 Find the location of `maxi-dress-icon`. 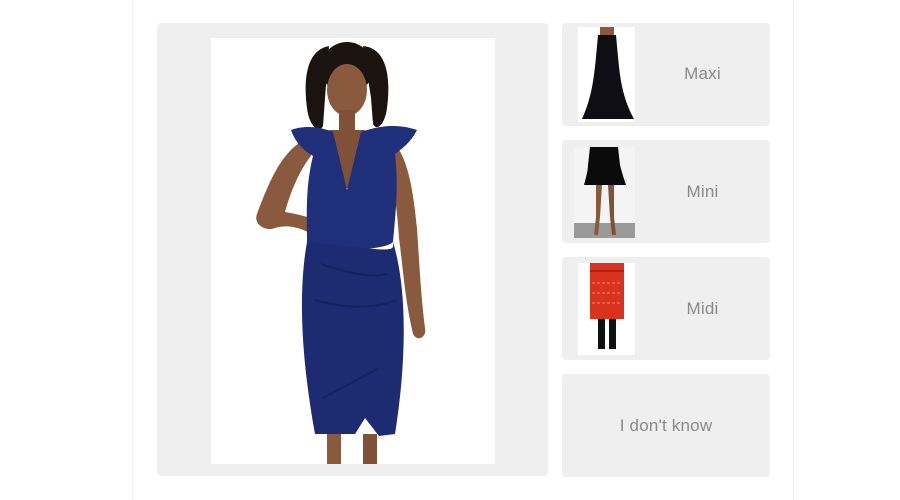

maxi-dress-icon is located at coordinates (608, 73).